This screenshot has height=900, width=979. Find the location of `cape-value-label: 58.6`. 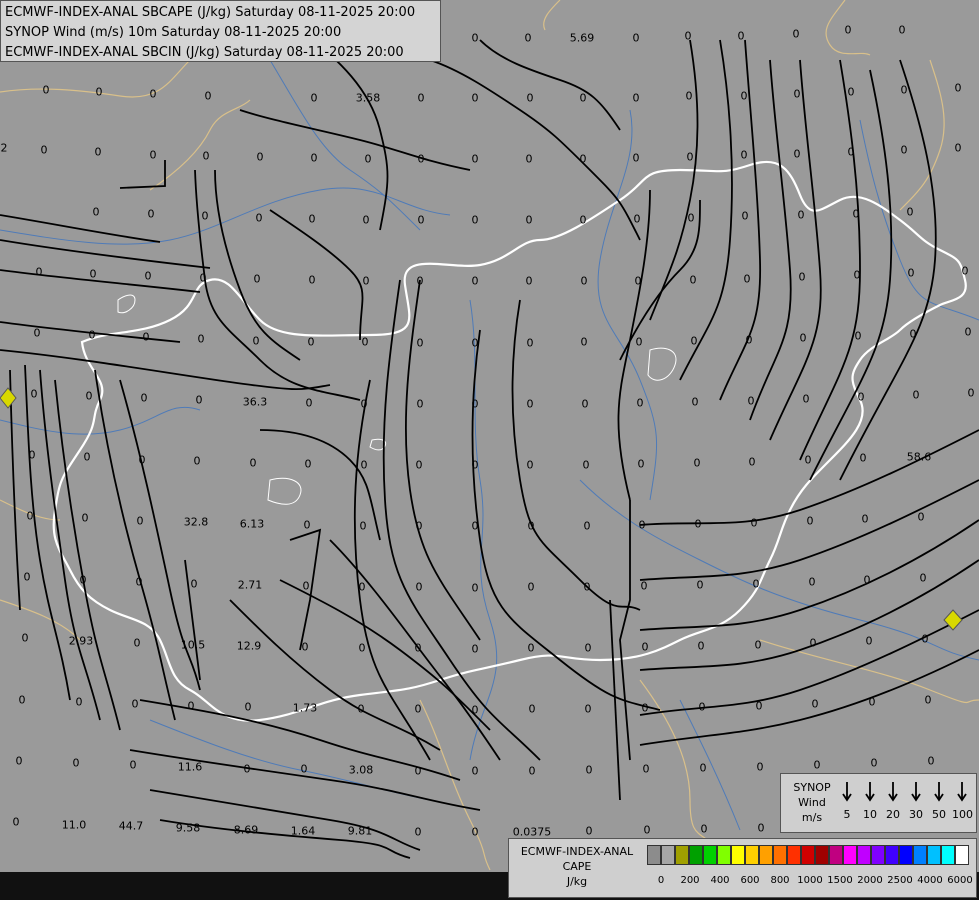

cape-value-label: 58.6 is located at coordinates (919, 457).